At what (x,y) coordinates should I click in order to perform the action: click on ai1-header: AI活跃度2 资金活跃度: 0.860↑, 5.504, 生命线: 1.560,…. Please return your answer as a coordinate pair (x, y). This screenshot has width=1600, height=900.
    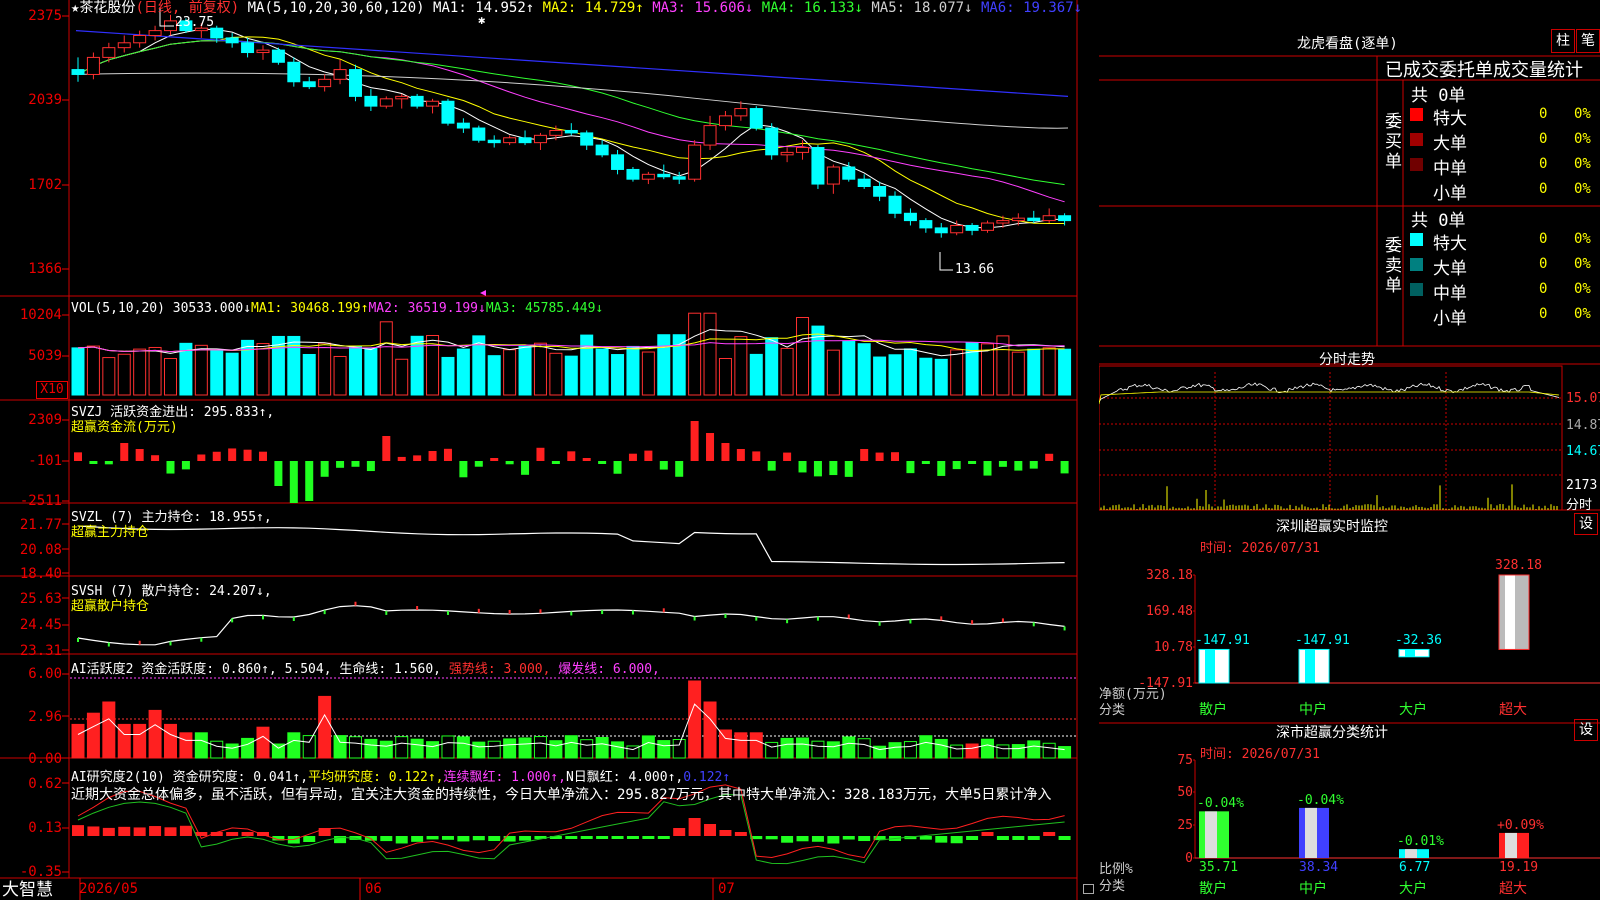
    Looking at the image, I should click on (365, 669).